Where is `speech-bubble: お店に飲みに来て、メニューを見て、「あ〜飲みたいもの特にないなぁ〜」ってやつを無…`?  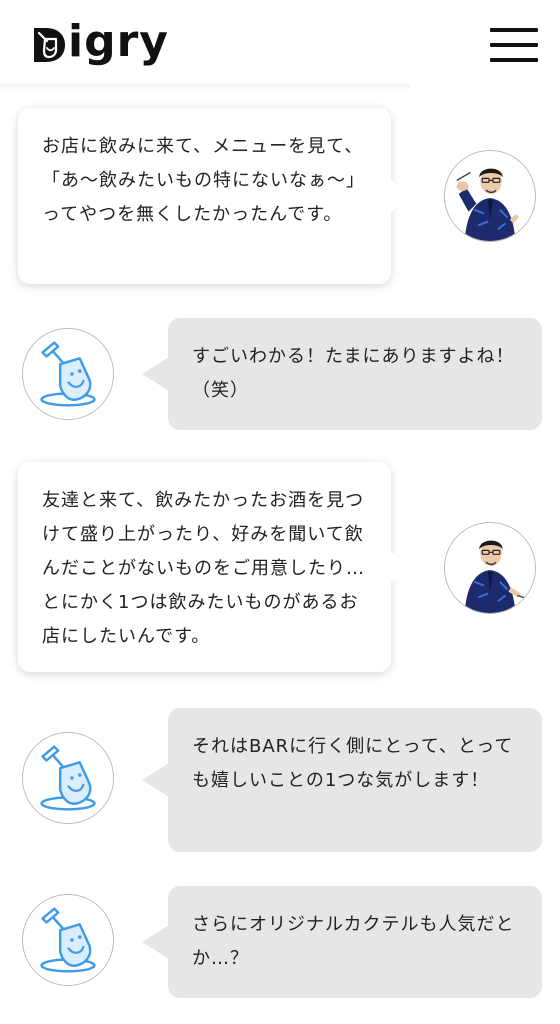
speech-bubble: お店に飲みに来て、メニューを見て、「あ〜飲みたいもの特にないなぁ〜」ってやつを無… is located at coordinates (215, 196).